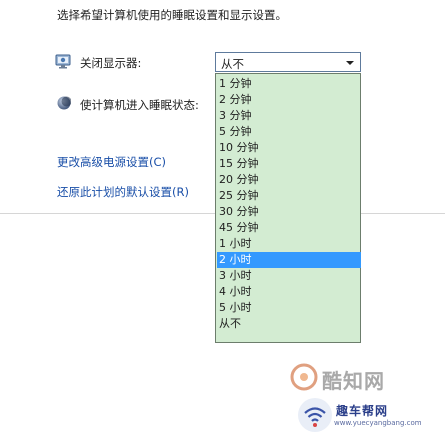  What do you see at coordinates (289, 308) in the screenshot?
I see `dropdown-option: 5 小时` at bounding box center [289, 308].